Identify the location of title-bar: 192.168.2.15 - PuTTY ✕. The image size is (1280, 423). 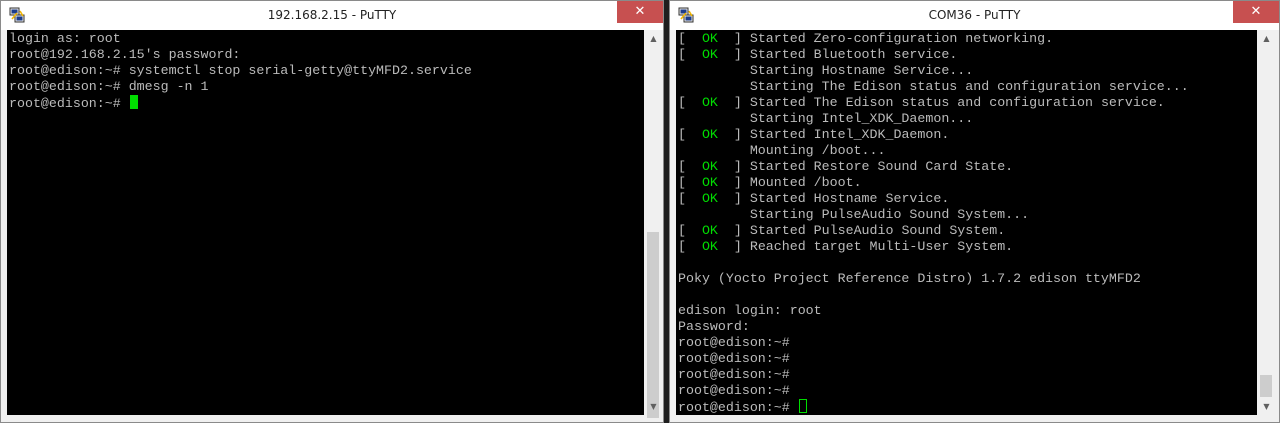
(332, 15).